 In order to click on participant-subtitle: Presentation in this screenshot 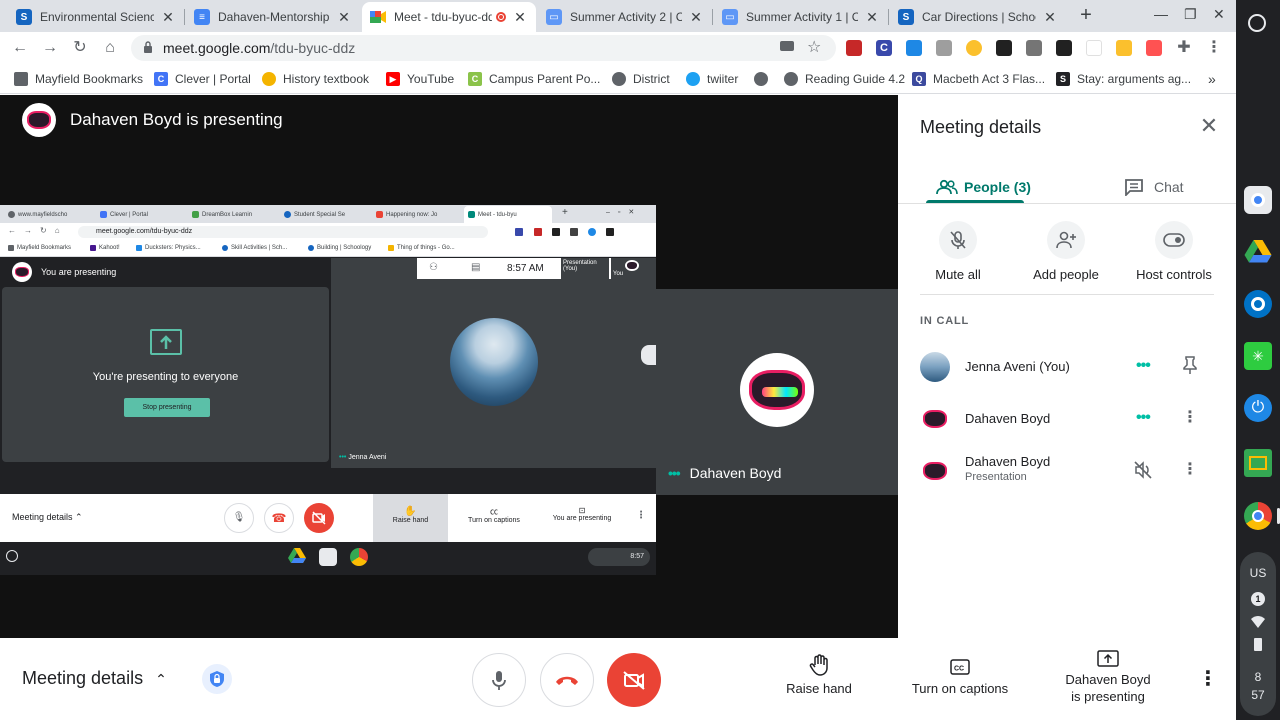, I will do `click(996, 477)`.